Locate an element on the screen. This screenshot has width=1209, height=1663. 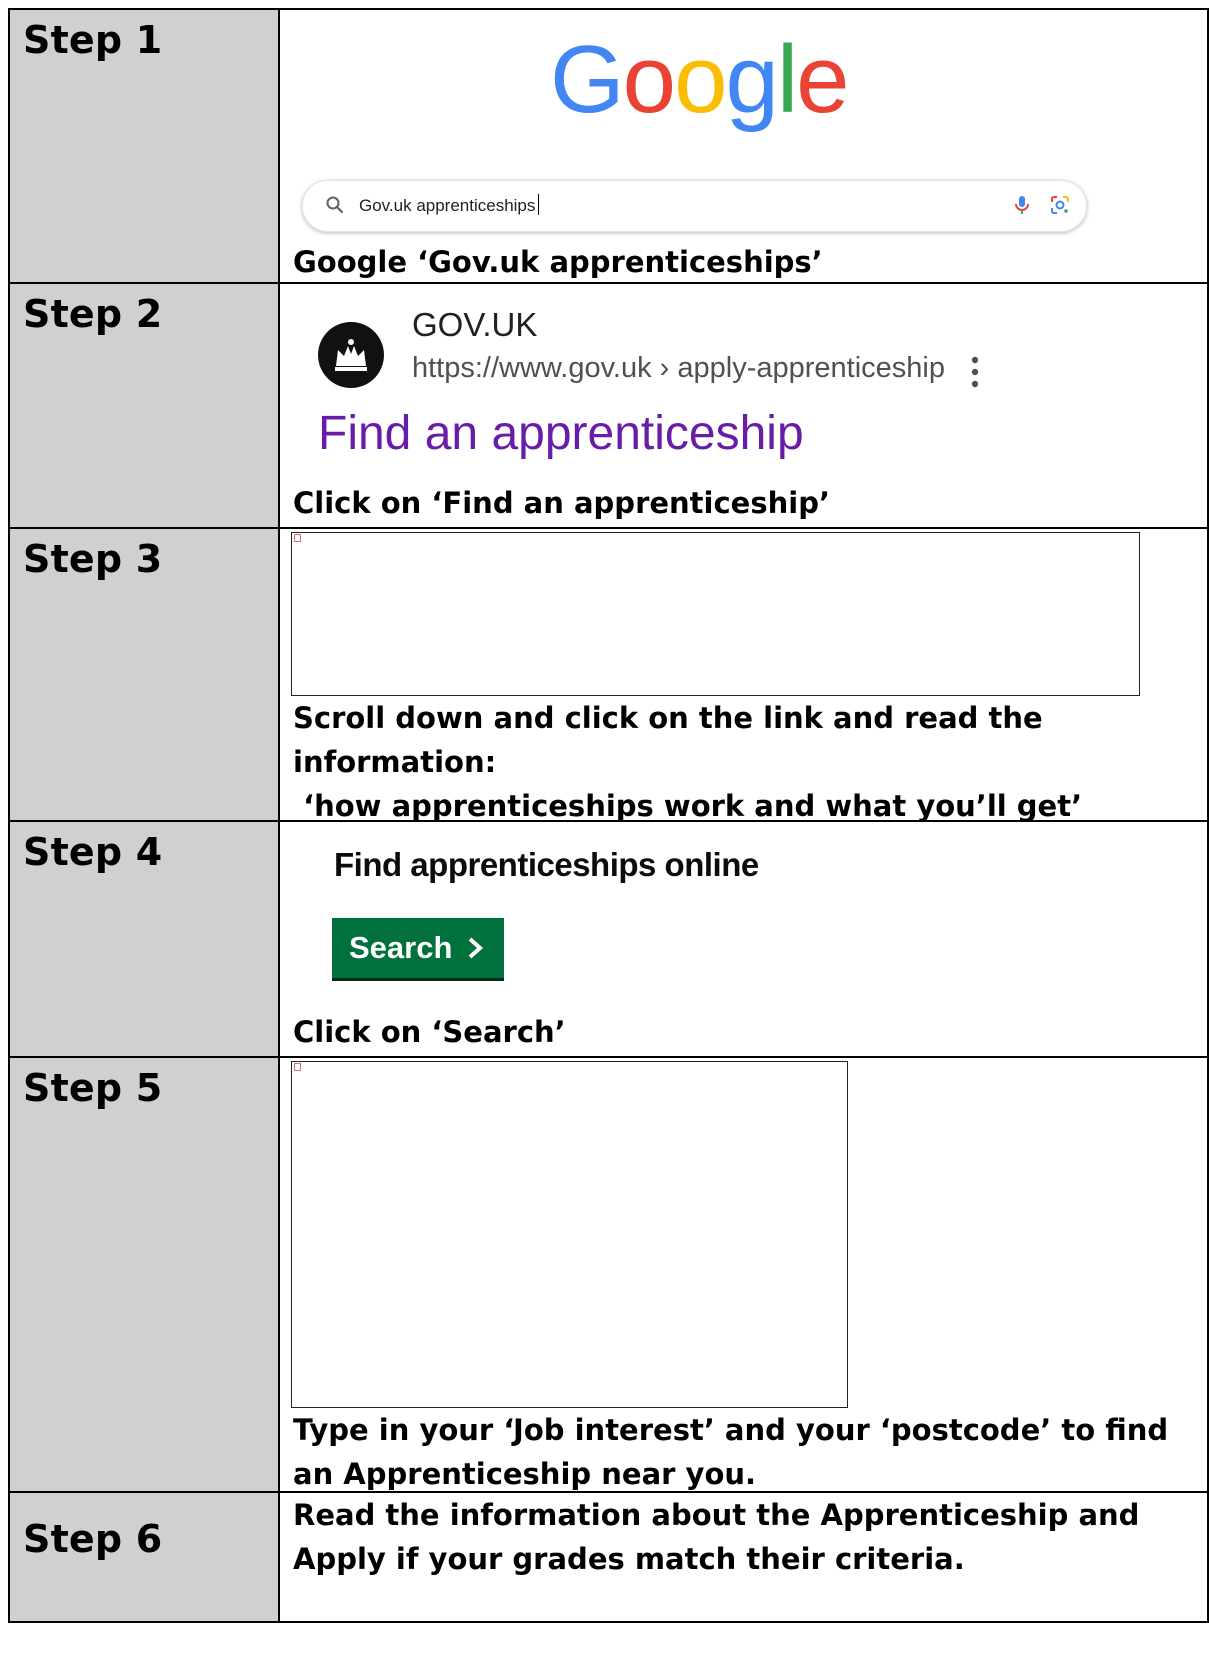
step-label-cell: Step 5 is located at coordinates (144, 1274).